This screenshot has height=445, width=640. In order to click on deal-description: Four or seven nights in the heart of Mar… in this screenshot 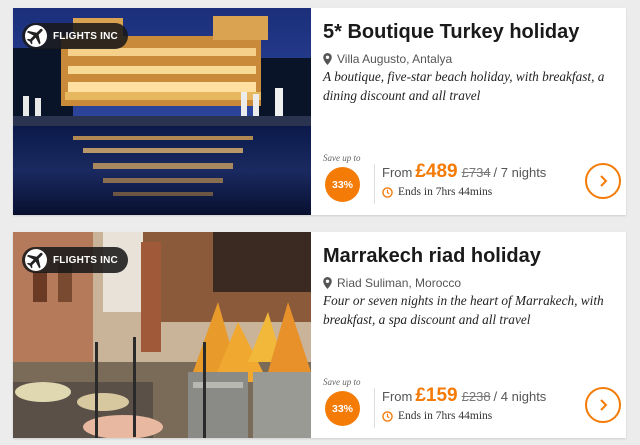, I will do `click(463, 310)`.